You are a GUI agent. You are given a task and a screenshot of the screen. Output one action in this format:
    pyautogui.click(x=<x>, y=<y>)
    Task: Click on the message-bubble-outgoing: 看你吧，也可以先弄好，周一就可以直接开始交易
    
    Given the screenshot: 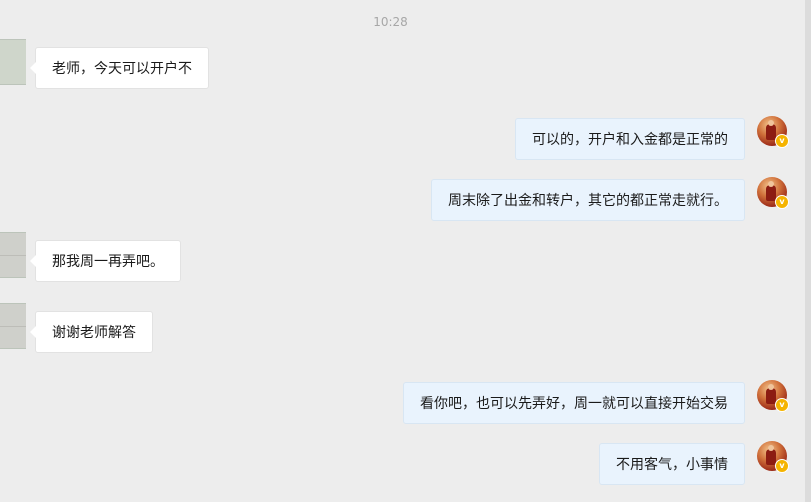 What is the action you would take?
    pyautogui.click(x=574, y=403)
    